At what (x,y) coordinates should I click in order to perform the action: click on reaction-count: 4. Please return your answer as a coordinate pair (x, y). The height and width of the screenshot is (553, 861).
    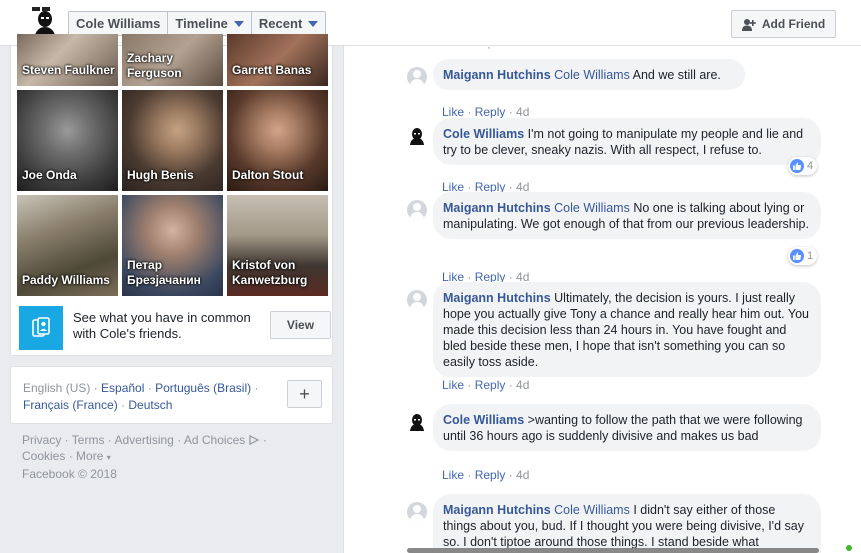
    Looking at the image, I should click on (803, 166).